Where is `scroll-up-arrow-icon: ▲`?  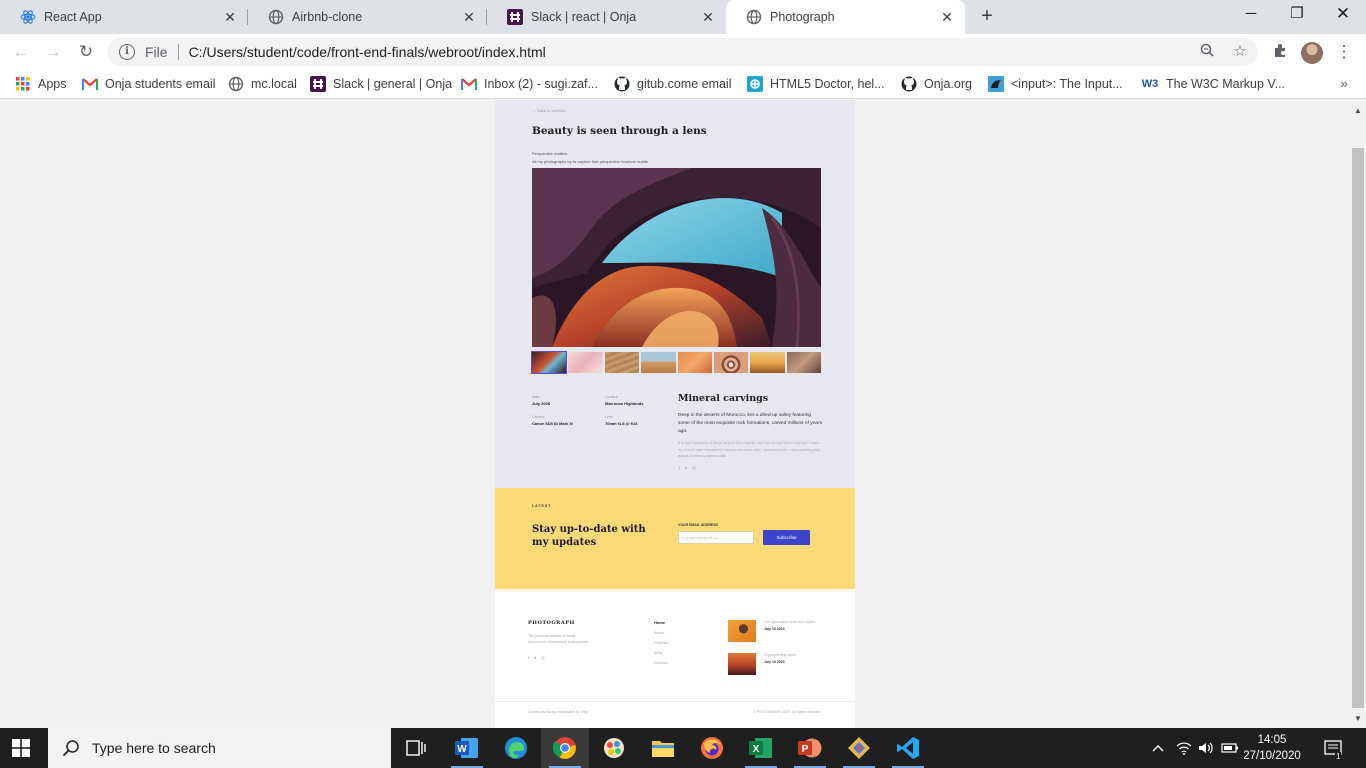 scroll-up-arrow-icon: ▲ is located at coordinates (1358, 110).